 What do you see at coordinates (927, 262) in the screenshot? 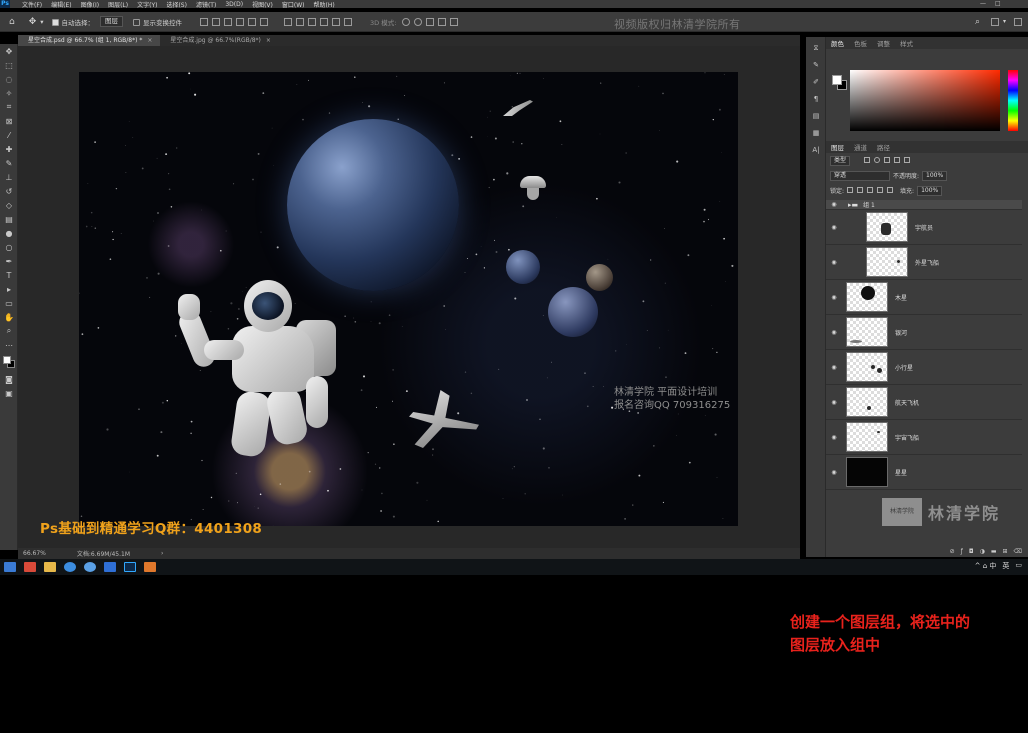
I see `layer-name: 外星飞船` at bounding box center [927, 262].